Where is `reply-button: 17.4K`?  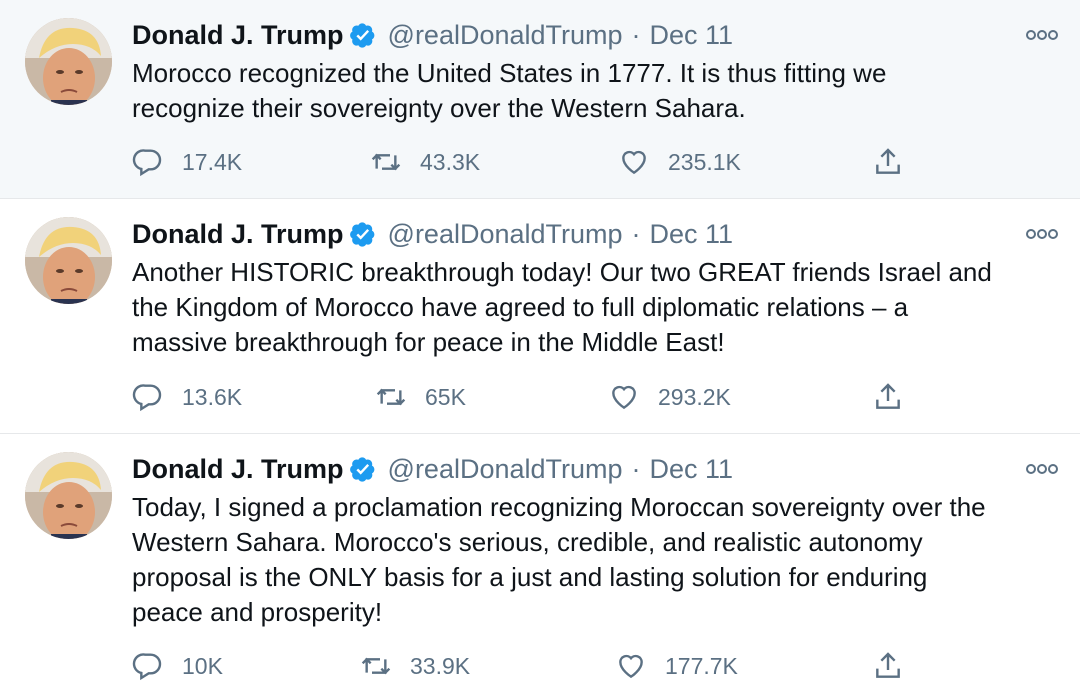
reply-button: 17.4K is located at coordinates (187, 162).